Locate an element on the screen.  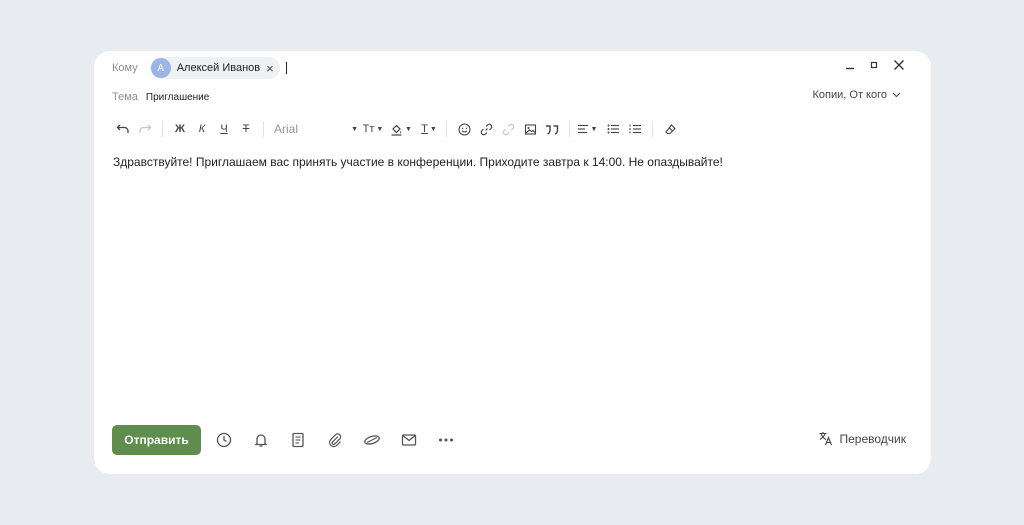
more-options-icon is located at coordinates (446, 440).